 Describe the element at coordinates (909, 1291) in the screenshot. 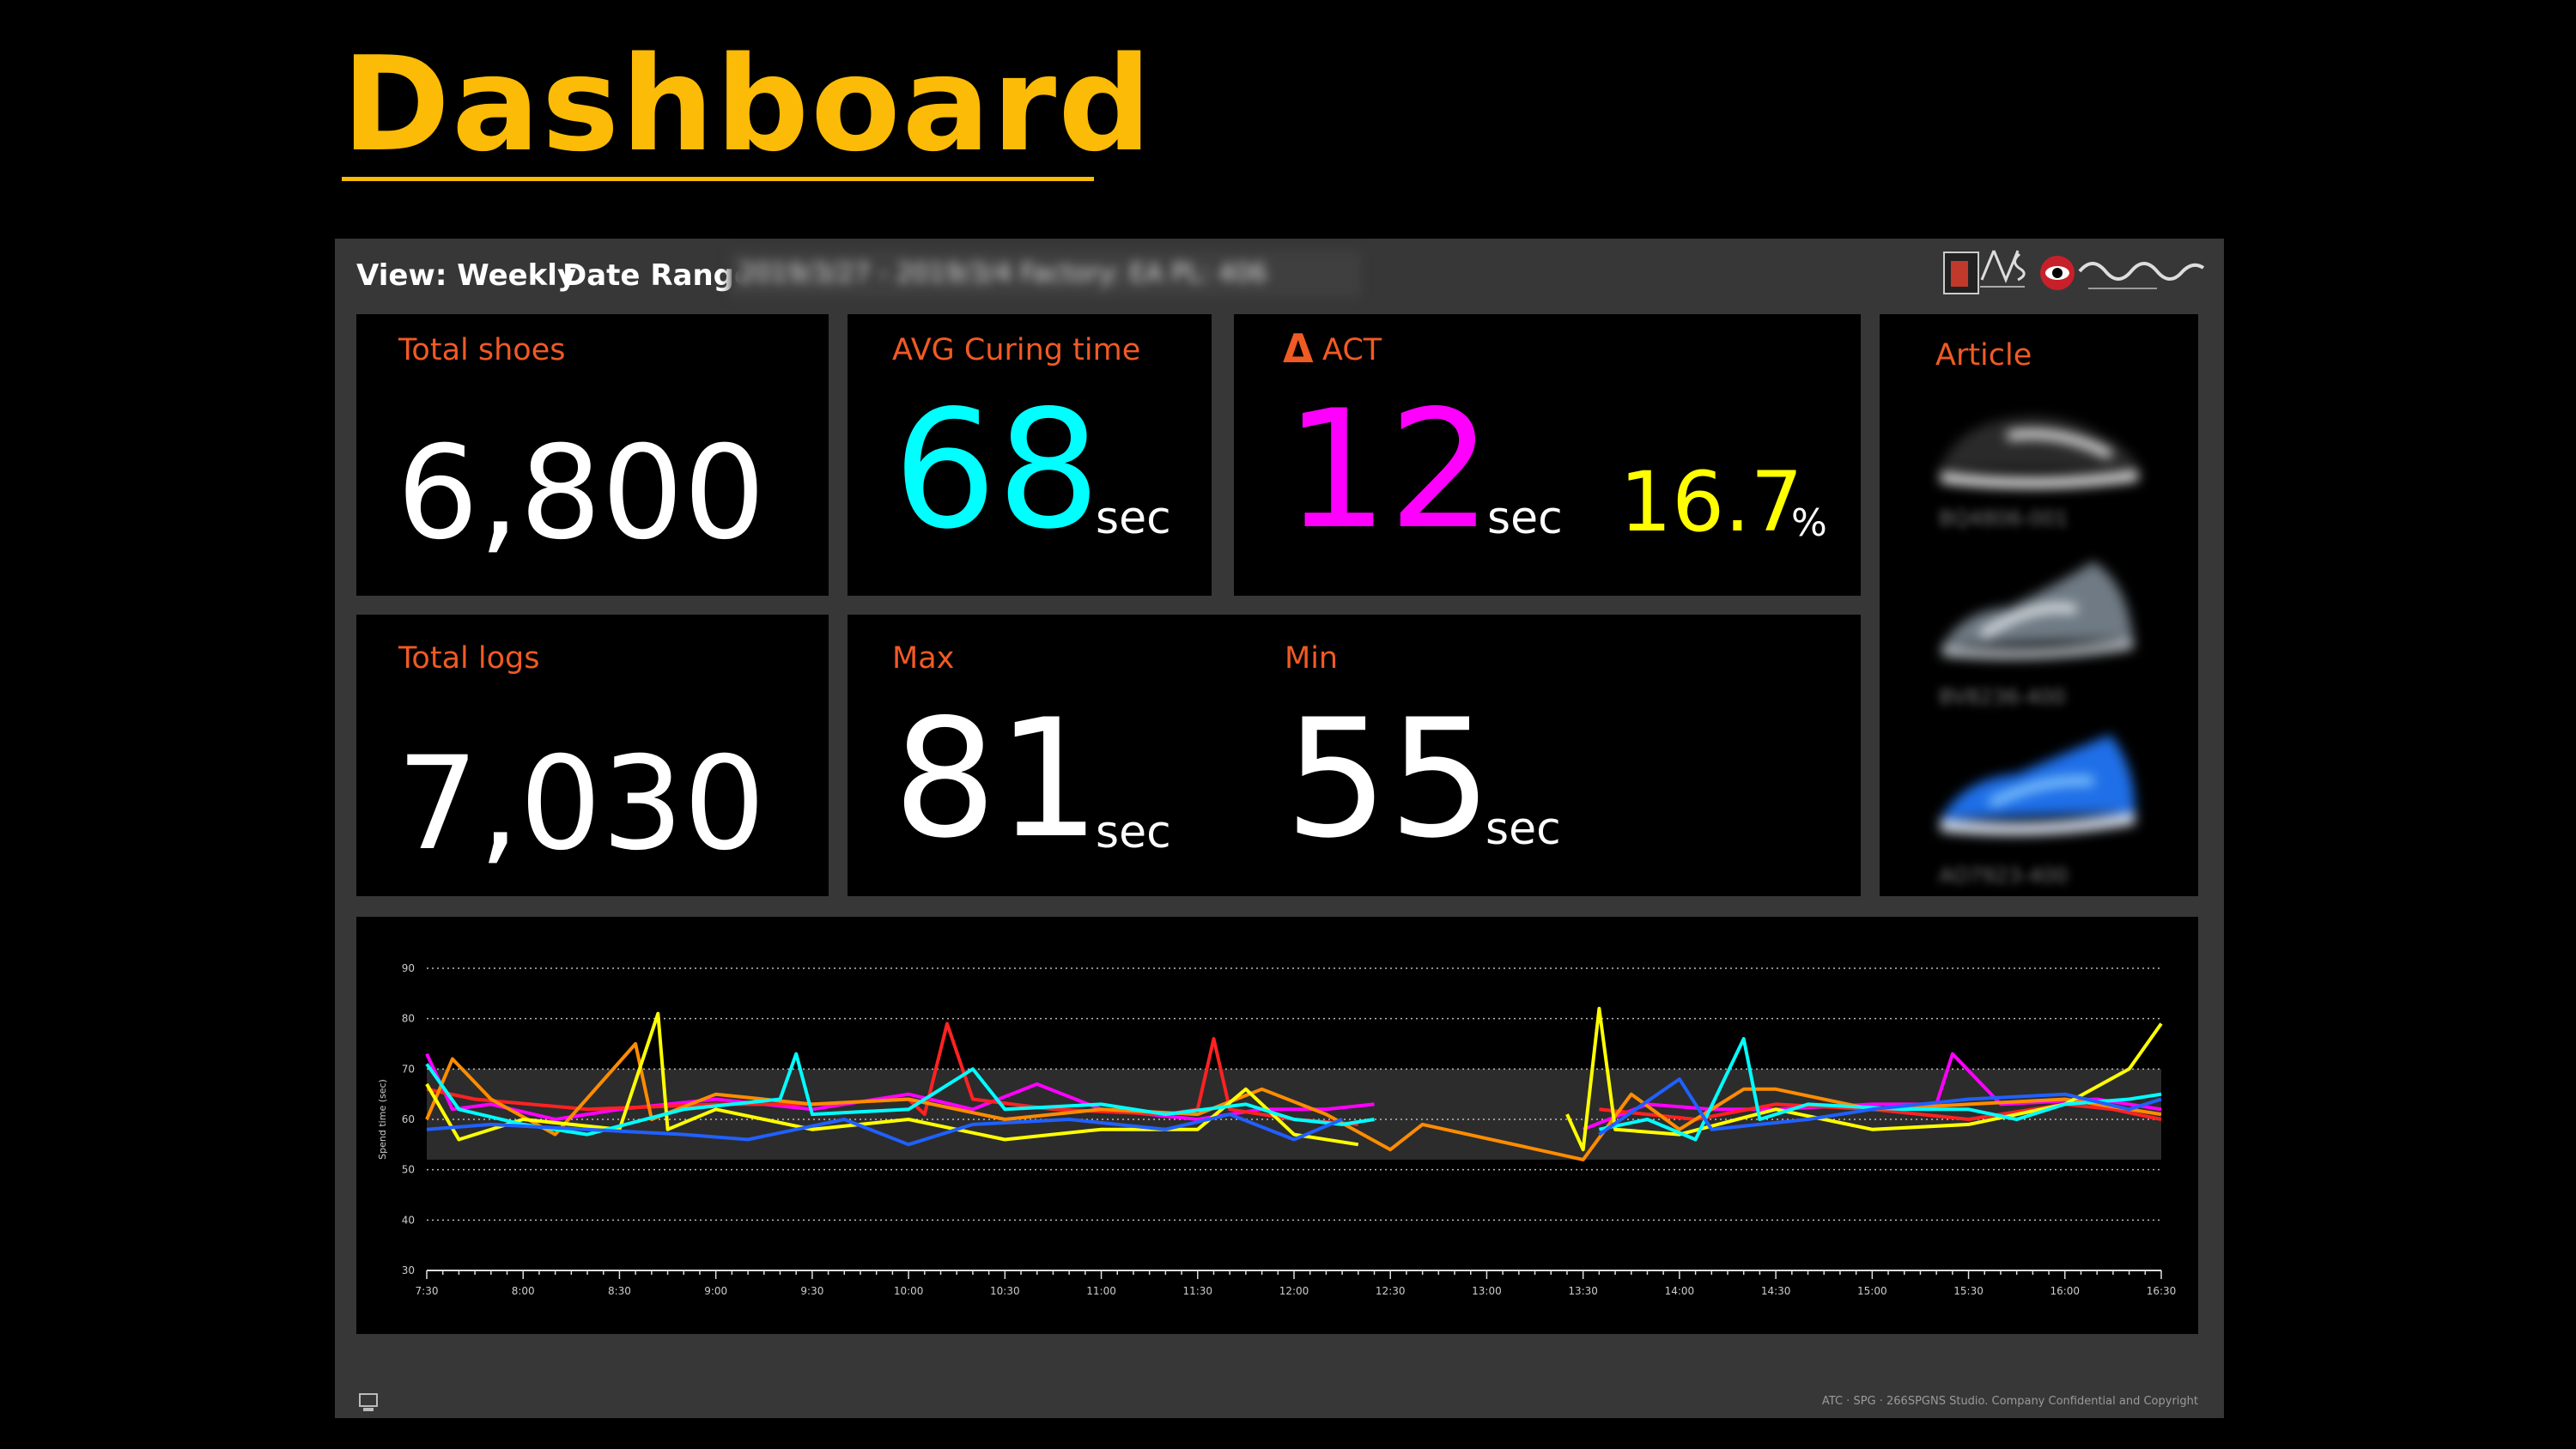

I see `x-tick-label: 10:00` at that location.